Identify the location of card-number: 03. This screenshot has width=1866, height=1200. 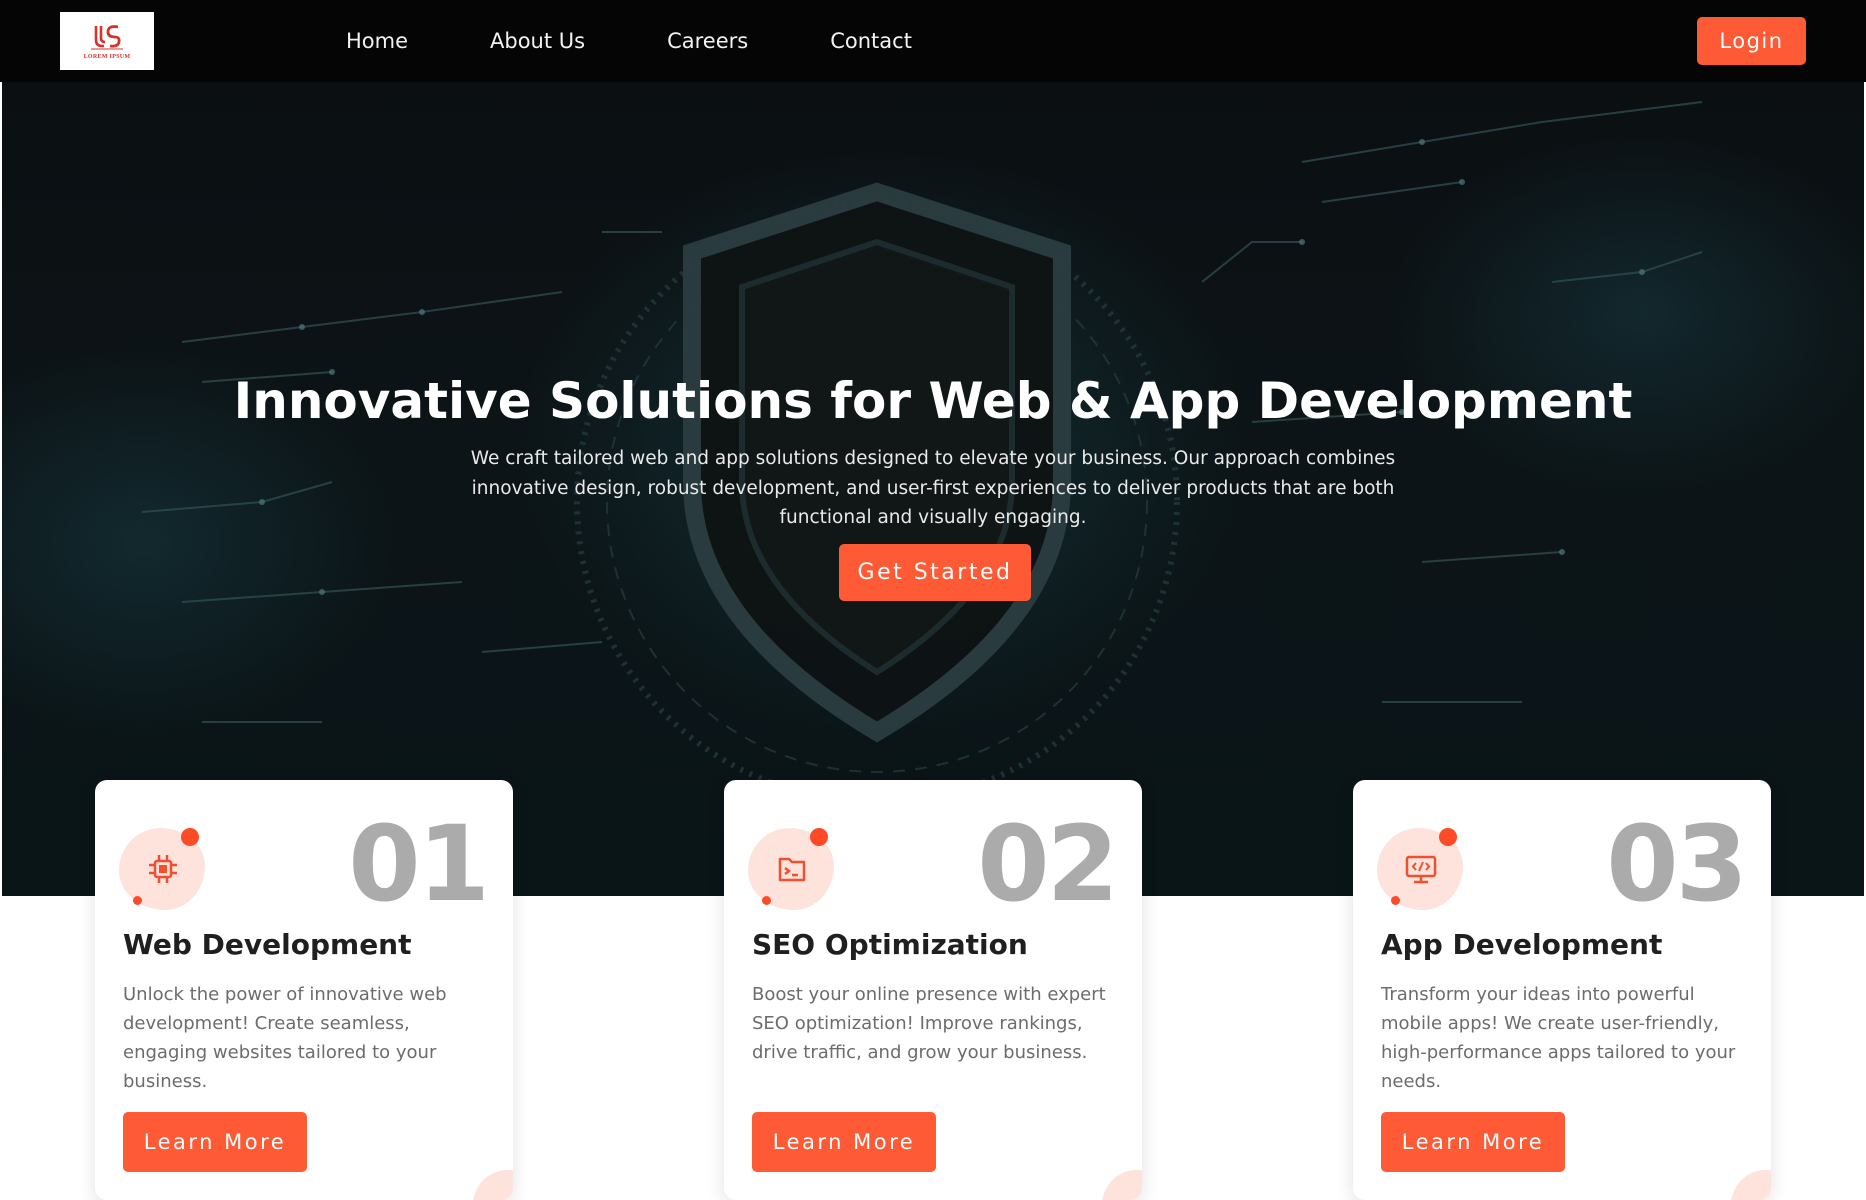
(1677, 864).